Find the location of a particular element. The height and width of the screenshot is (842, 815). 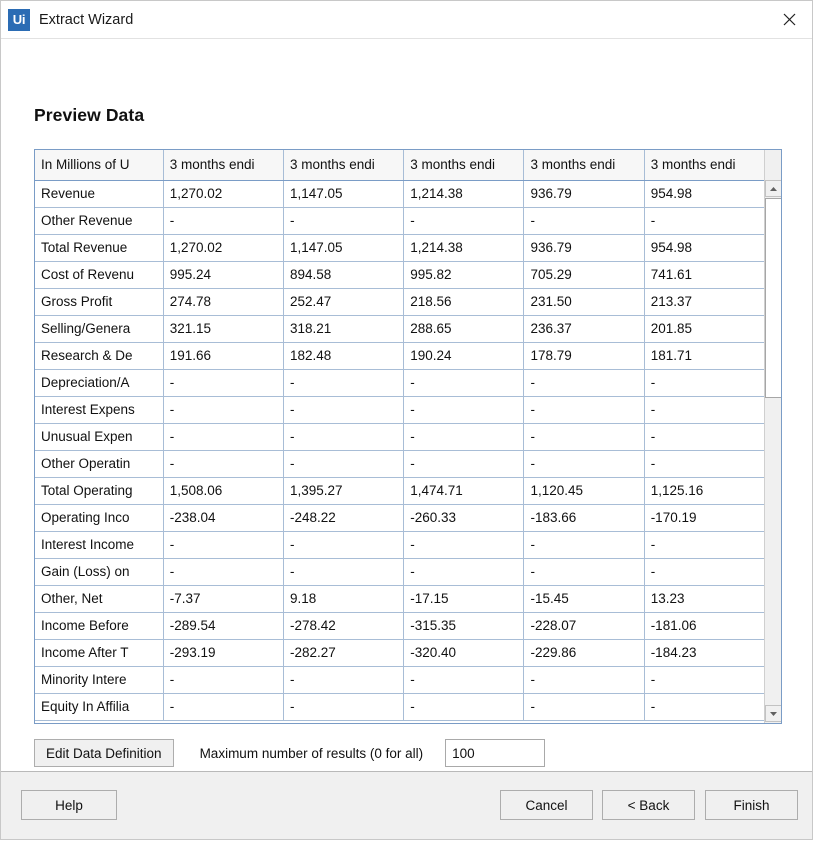

row-label-cell: Selling/Genera is located at coordinates (99, 329).